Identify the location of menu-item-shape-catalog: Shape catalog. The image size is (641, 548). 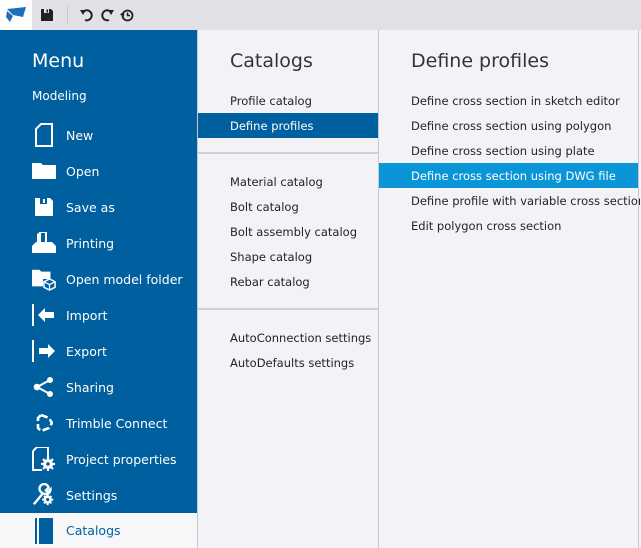
(288, 256).